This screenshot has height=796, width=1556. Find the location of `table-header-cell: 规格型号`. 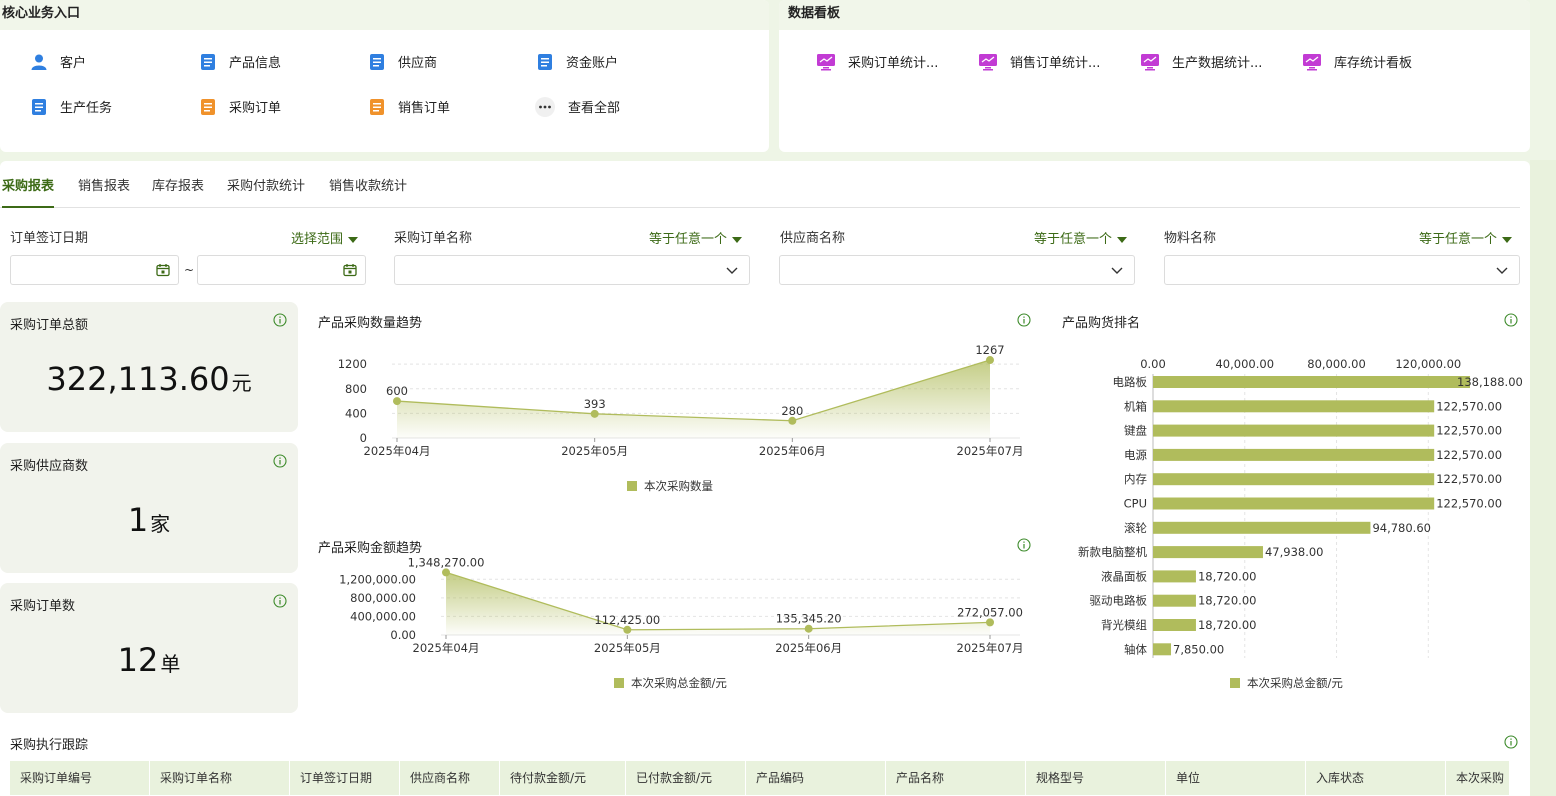

table-header-cell: 规格型号 is located at coordinates (1096, 778).